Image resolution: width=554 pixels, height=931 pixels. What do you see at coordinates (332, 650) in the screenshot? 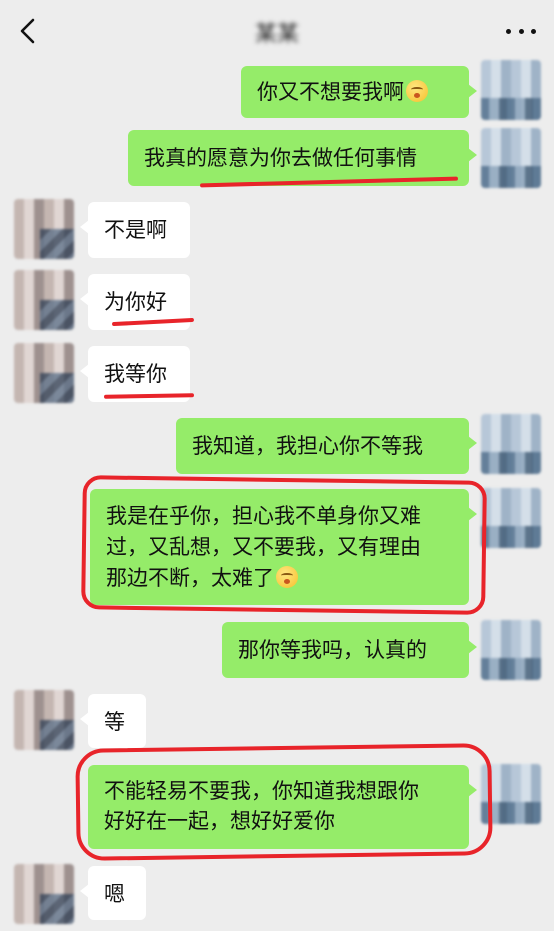
I see `message-text: 那你等我吗，认真的` at bounding box center [332, 650].